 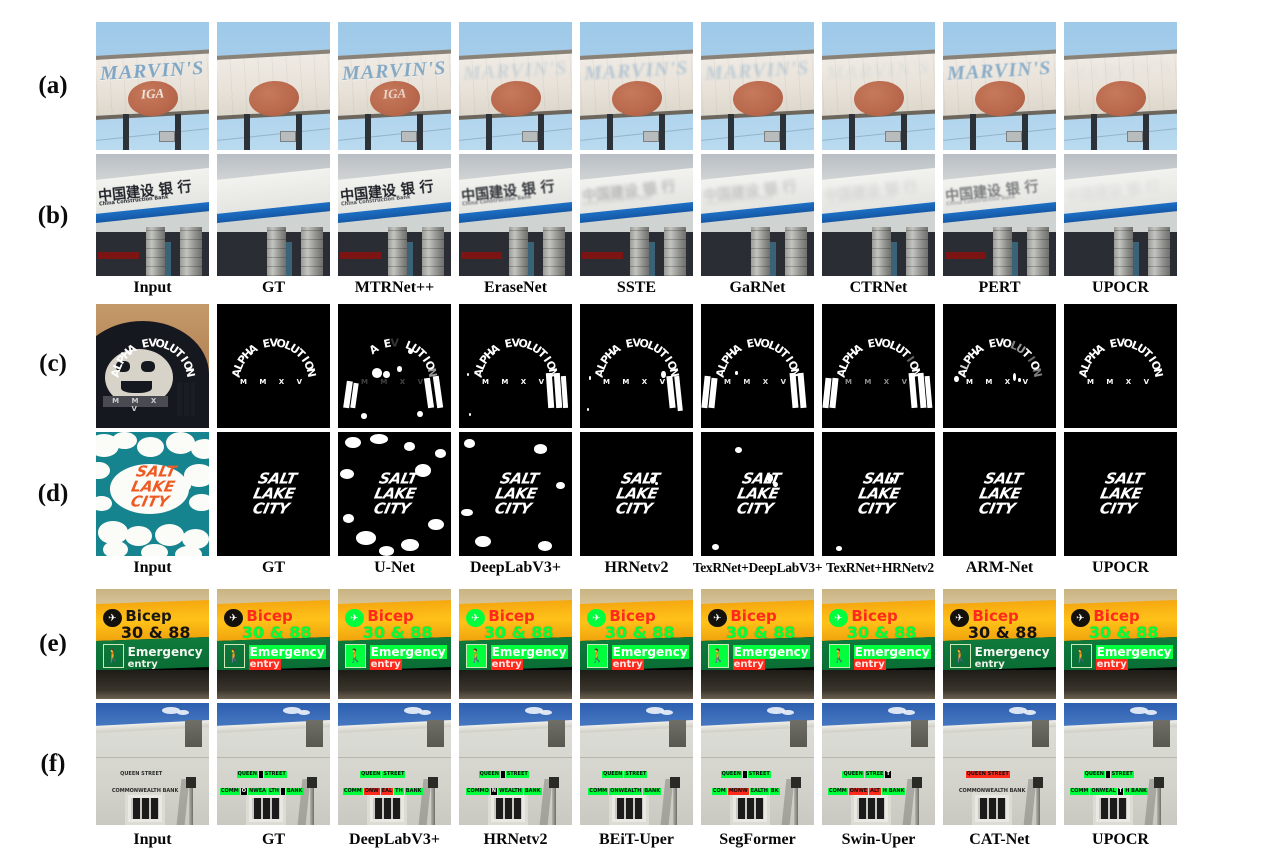 I want to click on cell-c-1: ALPHAEVOLUTIONM M X V, so click(x=273, y=366).